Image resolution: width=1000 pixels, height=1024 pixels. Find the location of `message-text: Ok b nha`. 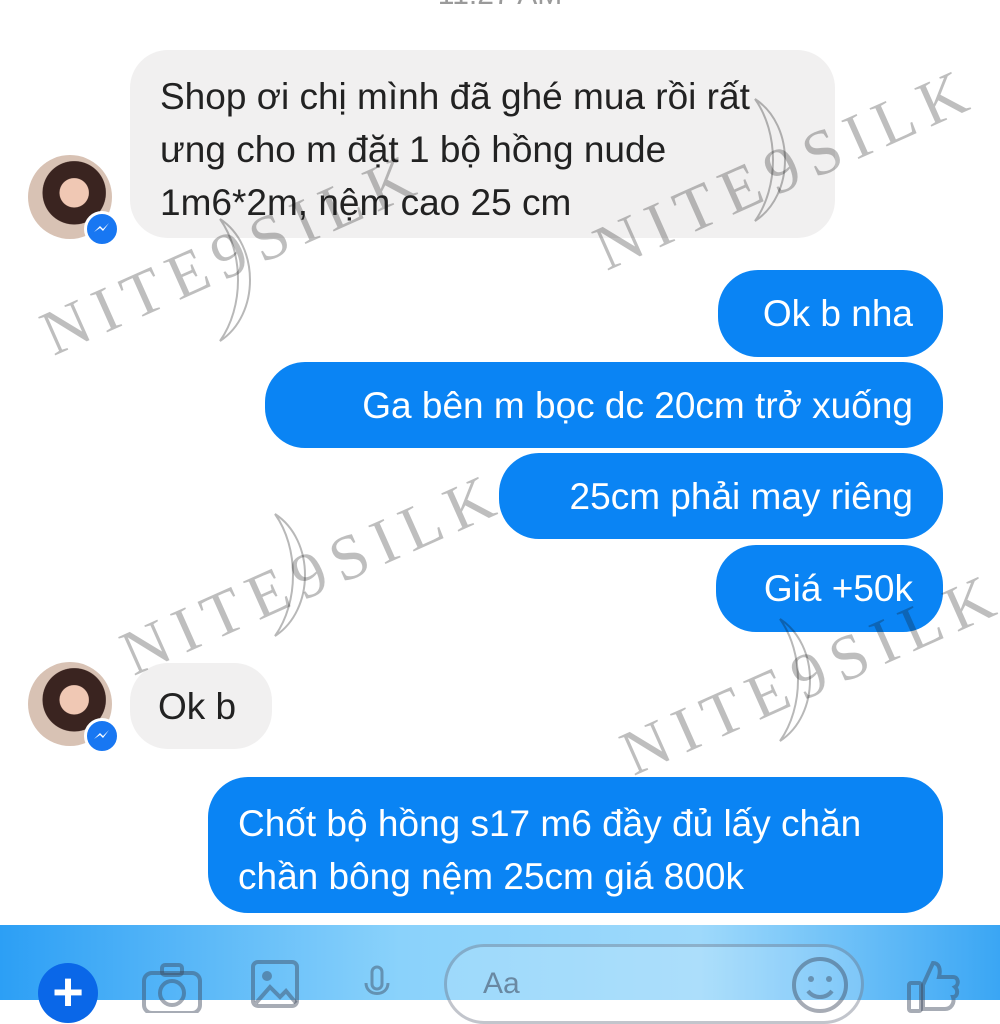

message-text: Ok b nha is located at coordinates (837, 313).